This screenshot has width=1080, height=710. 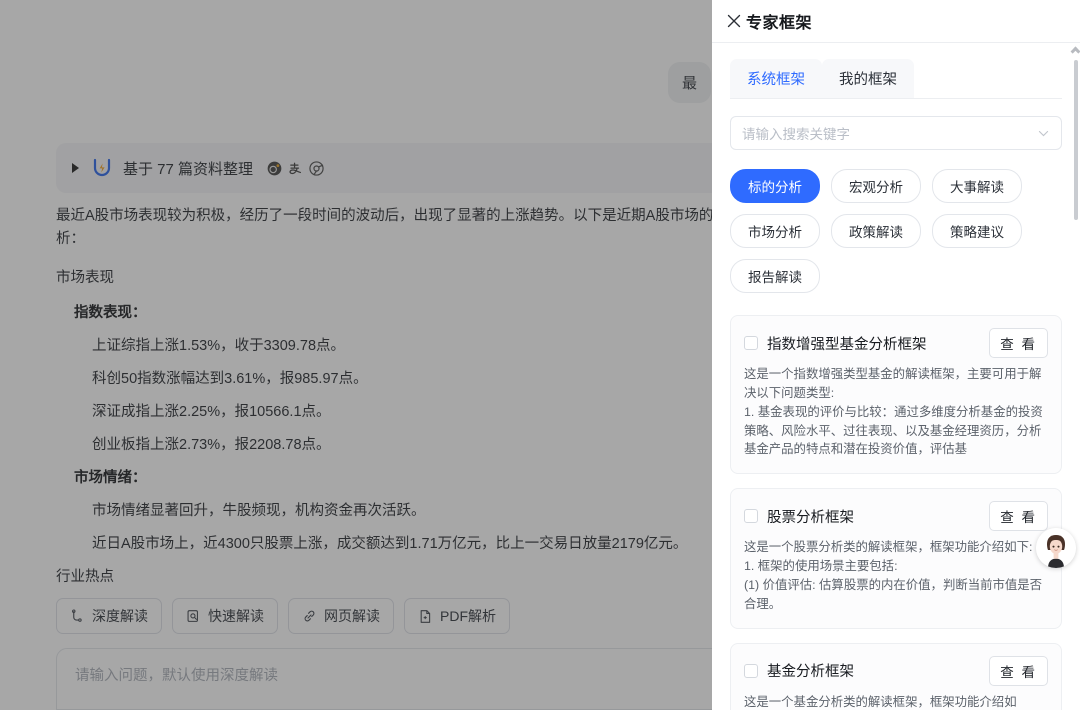 I want to click on chip-target-analysis: 标的分析, so click(x=775, y=186).